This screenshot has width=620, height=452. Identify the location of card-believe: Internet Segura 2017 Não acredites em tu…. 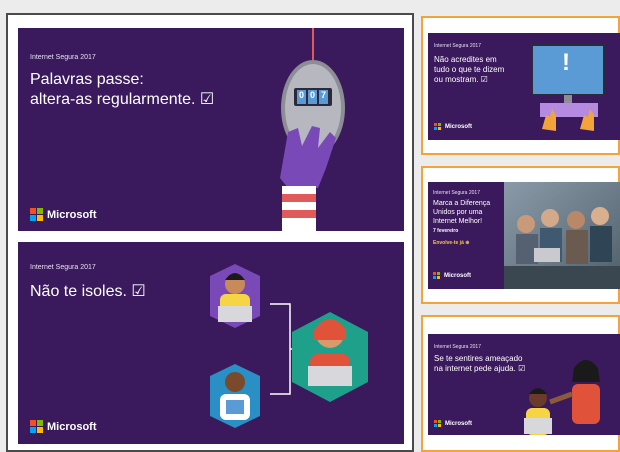
(524, 86).